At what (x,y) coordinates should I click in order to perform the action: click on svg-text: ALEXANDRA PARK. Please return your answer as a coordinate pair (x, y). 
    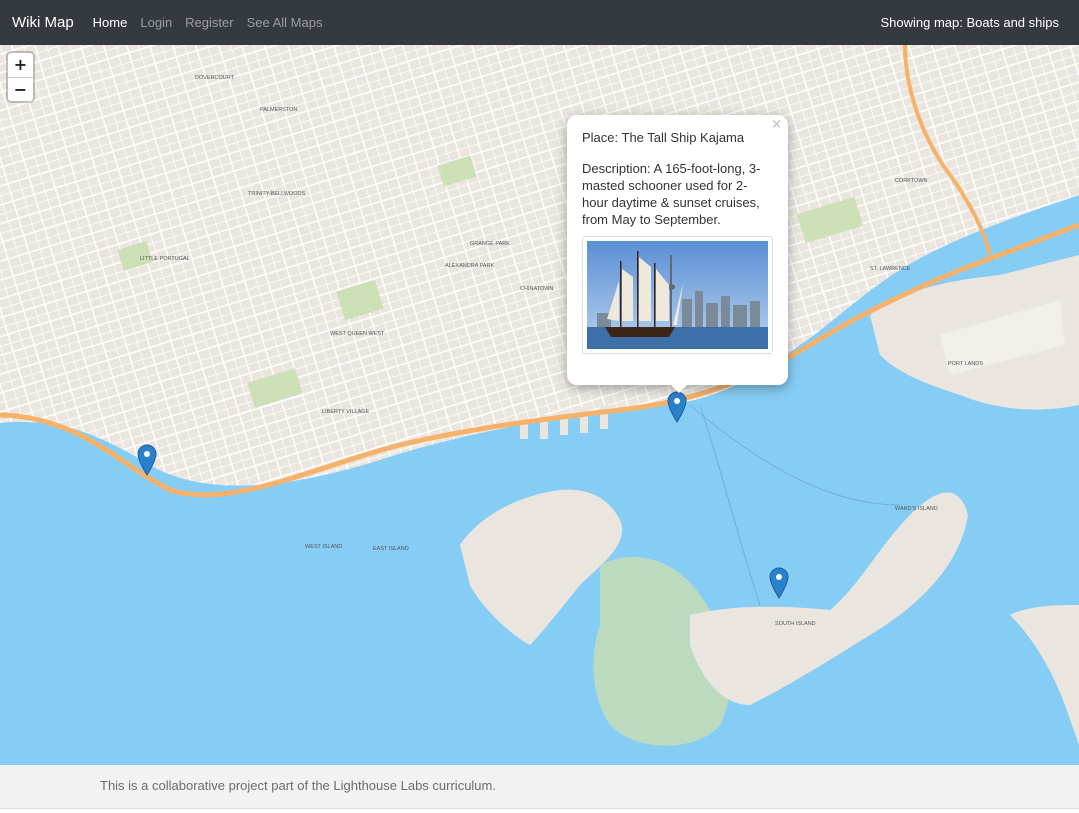
    Looking at the image, I should click on (469, 266).